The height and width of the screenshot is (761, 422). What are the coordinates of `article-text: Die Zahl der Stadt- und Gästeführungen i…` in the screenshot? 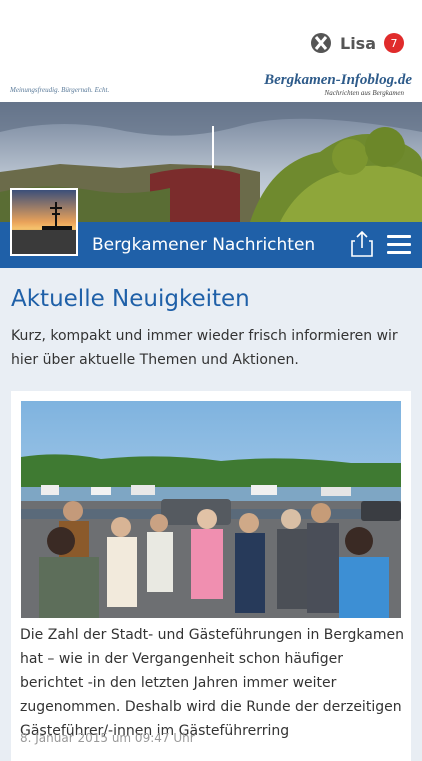 It's located at (212, 683).